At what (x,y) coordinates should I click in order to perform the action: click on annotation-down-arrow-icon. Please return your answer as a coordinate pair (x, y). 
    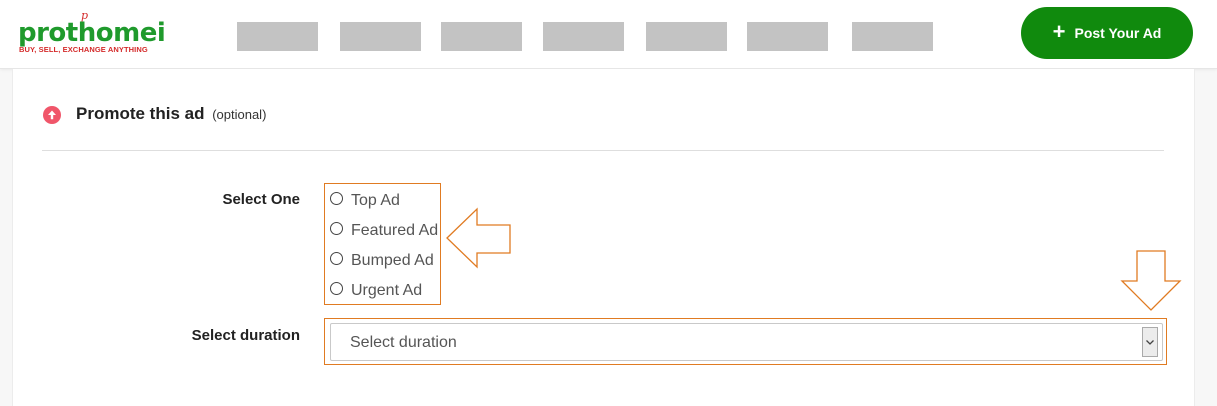
    Looking at the image, I should click on (1151, 280).